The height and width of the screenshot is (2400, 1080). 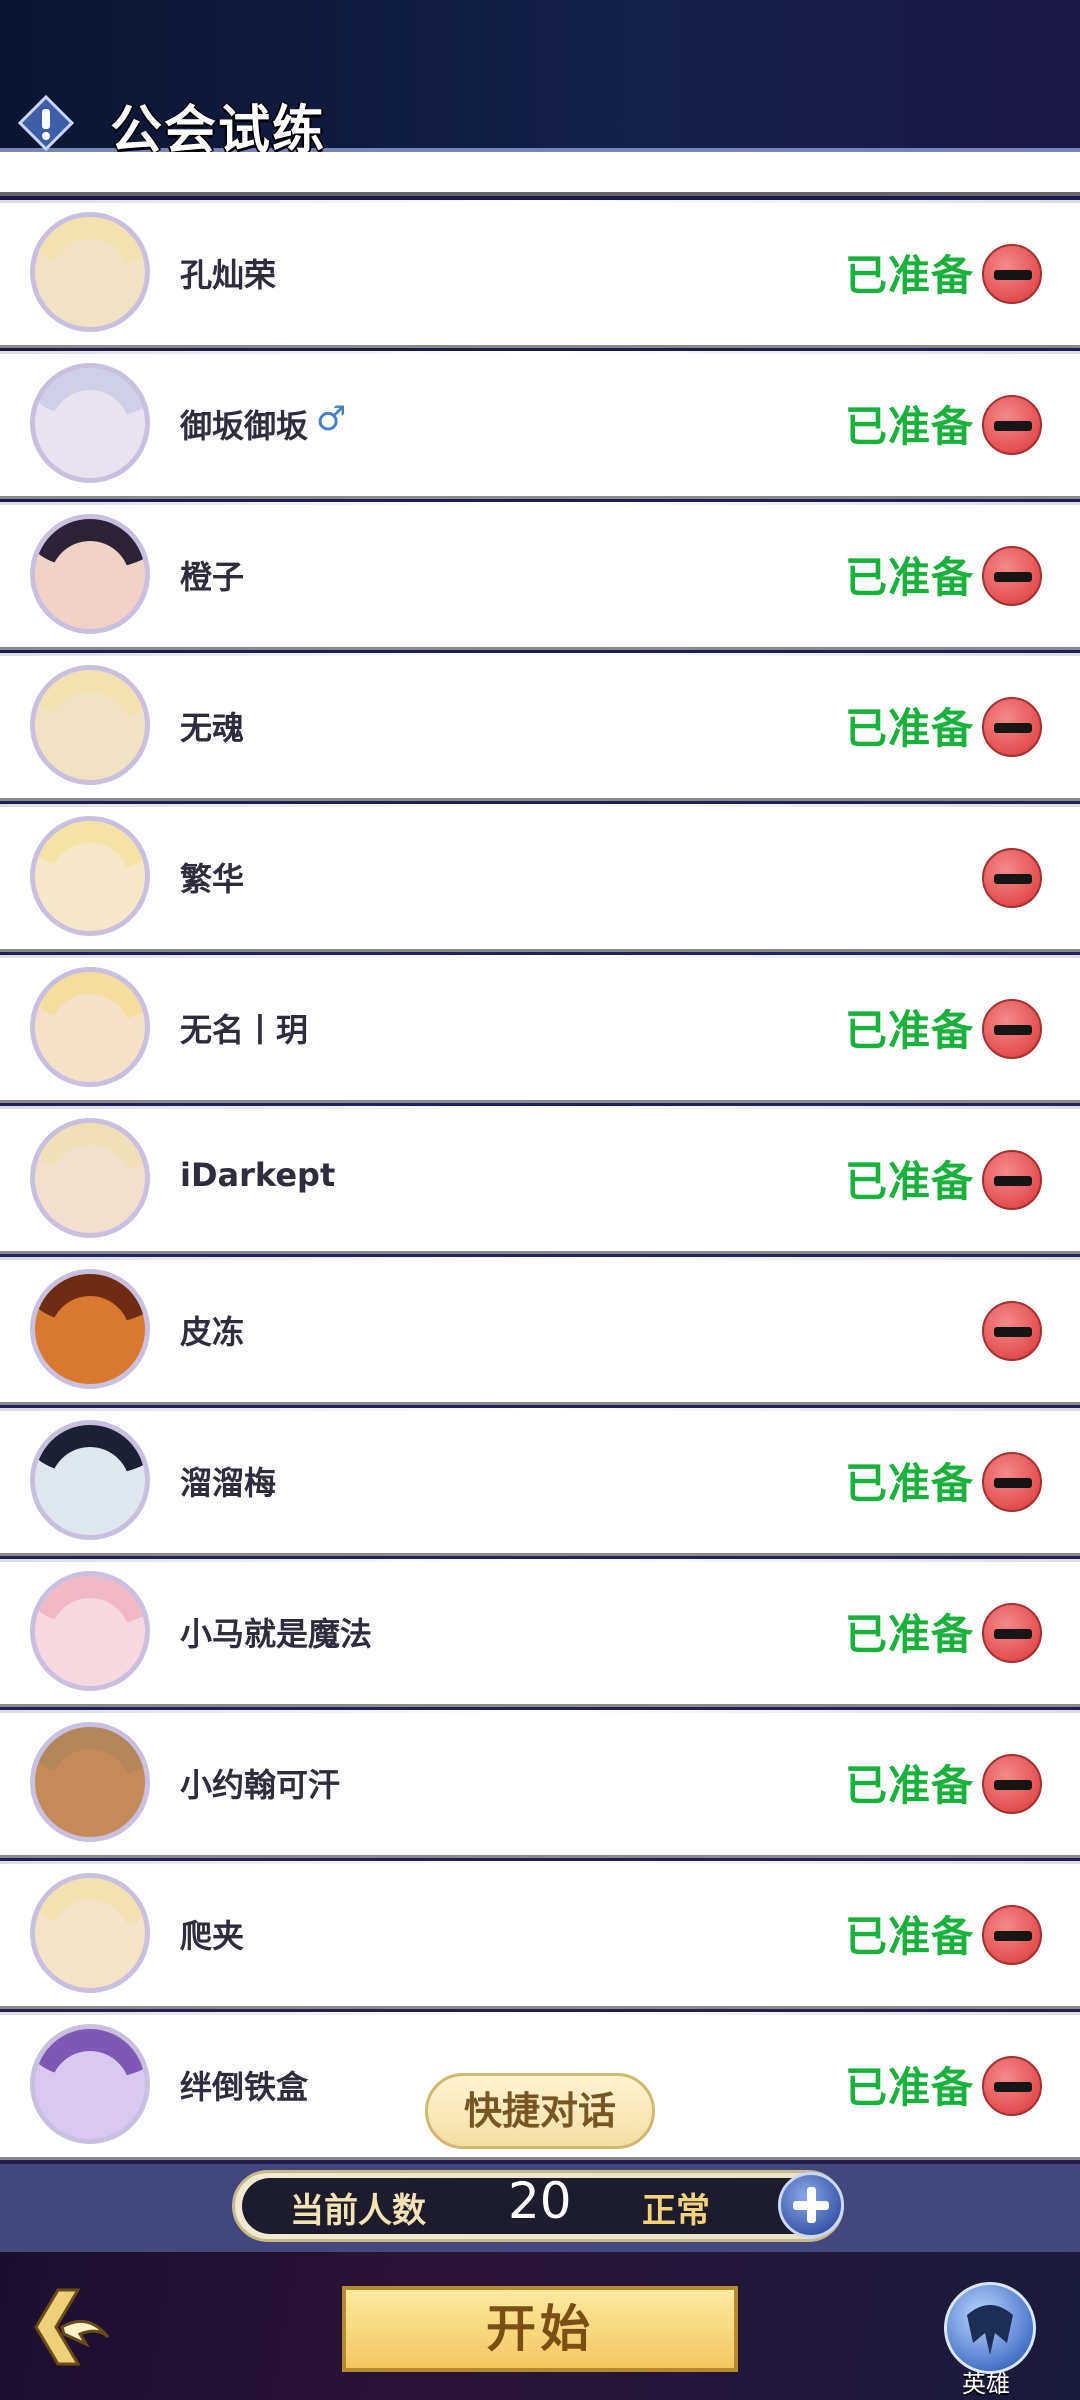 I want to click on member-row: 无魂 已准备, so click(x=540, y=727).